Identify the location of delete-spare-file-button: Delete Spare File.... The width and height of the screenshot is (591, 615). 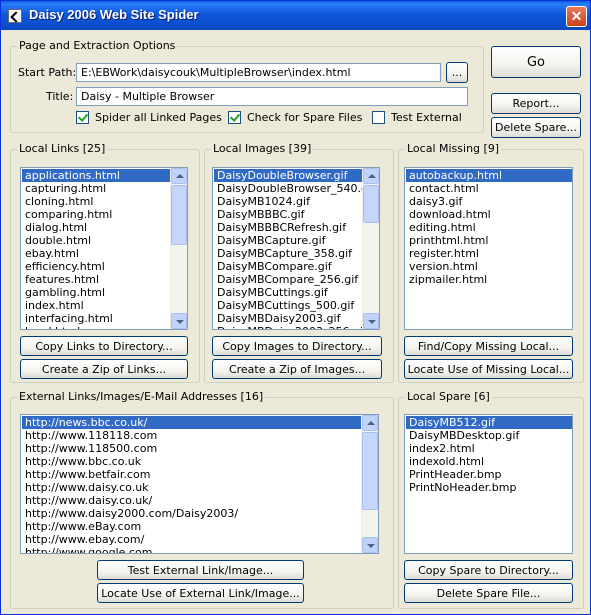
(488, 593).